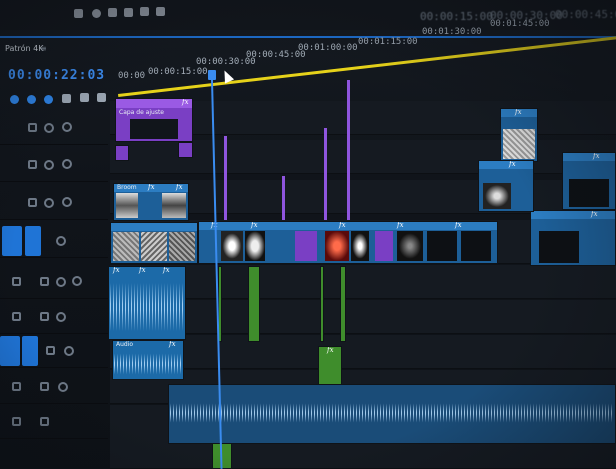  I want to click on audio-clip: fx fx fx, so click(147, 303).